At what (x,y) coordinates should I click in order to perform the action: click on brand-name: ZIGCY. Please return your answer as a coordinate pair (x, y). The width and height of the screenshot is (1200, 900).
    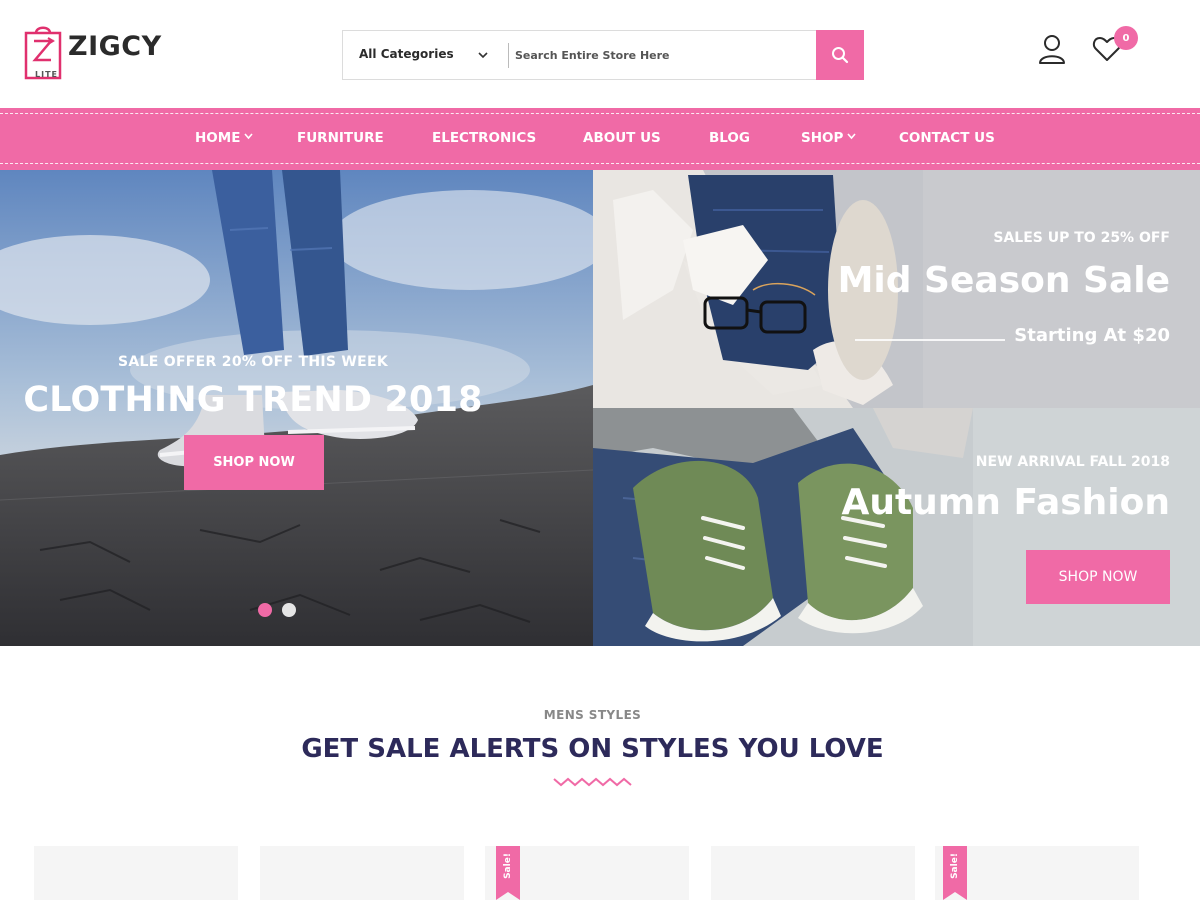
    Looking at the image, I should click on (115, 46).